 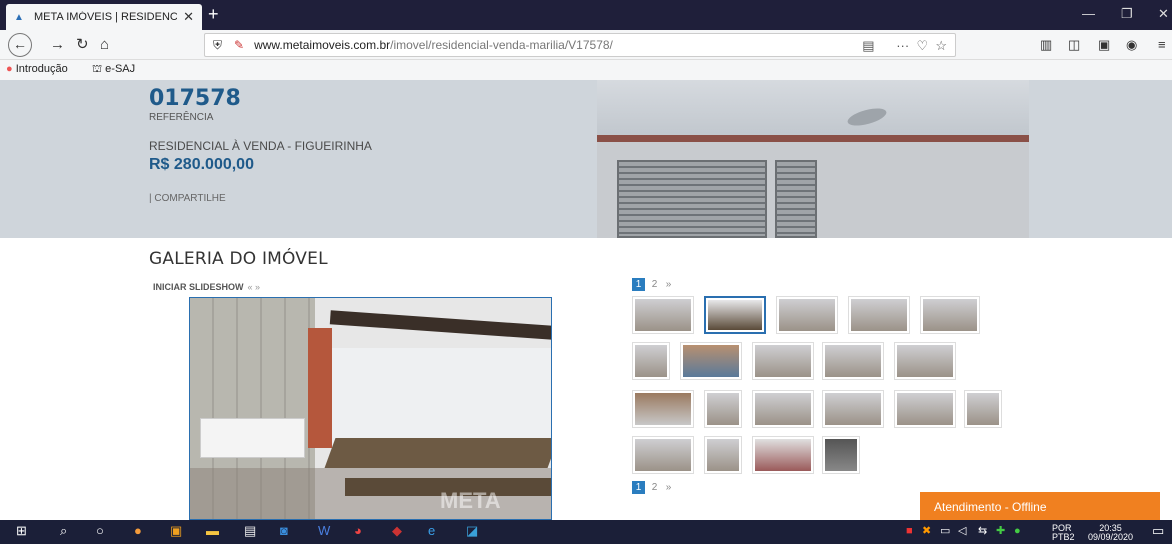 What do you see at coordinates (284, 530) in the screenshot?
I see `app-taskbar-icon: ◙` at bounding box center [284, 530].